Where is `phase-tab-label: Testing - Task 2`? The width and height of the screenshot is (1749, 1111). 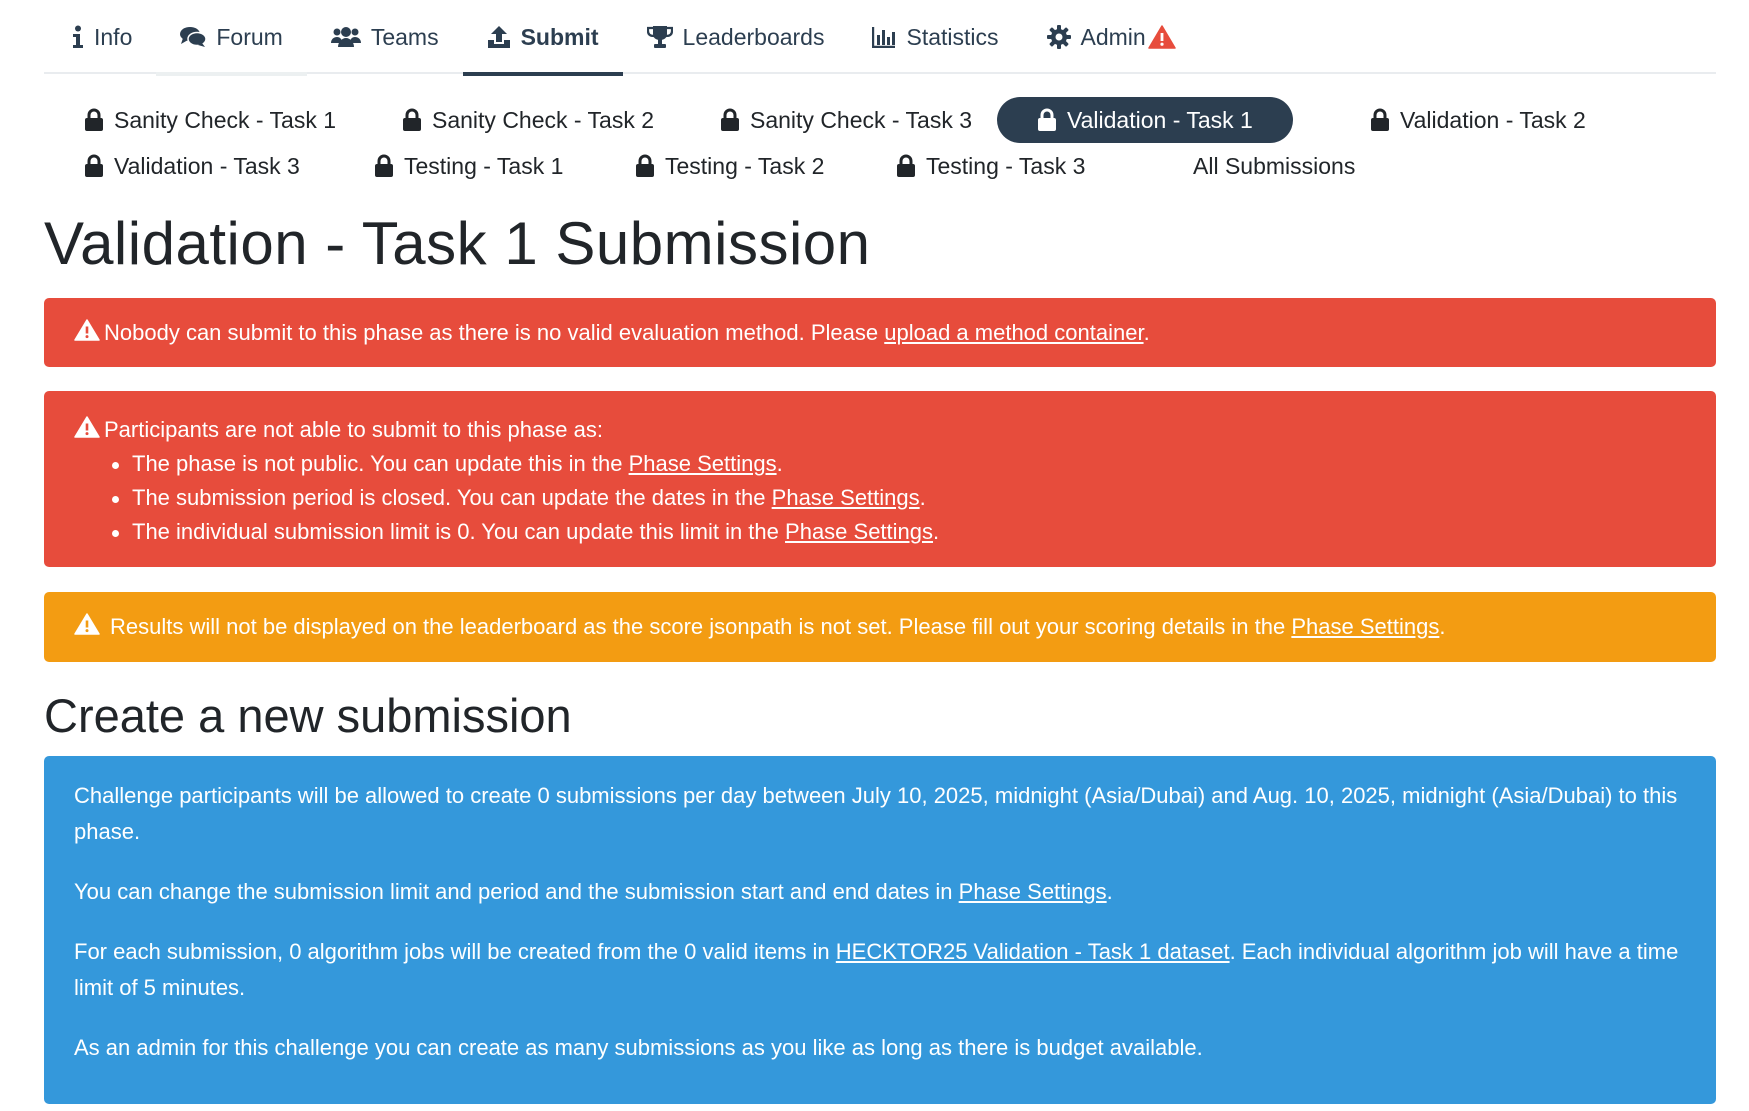 phase-tab-label: Testing - Task 2 is located at coordinates (745, 165).